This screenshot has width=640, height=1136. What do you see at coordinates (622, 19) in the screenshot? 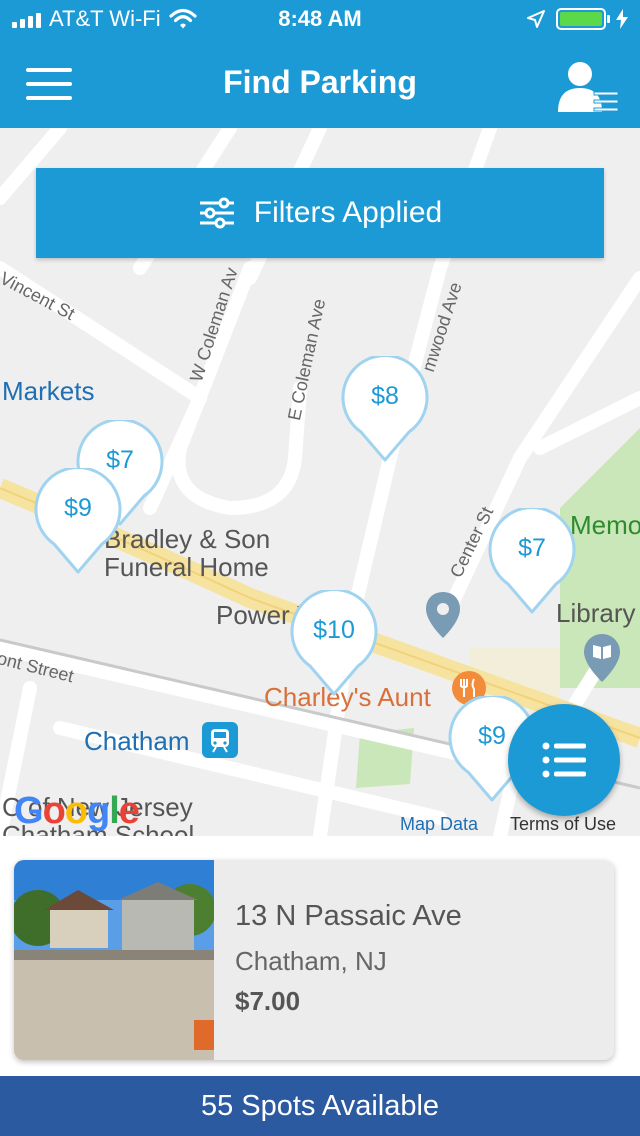
I see `charging-bolt-icon` at bounding box center [622, 19].